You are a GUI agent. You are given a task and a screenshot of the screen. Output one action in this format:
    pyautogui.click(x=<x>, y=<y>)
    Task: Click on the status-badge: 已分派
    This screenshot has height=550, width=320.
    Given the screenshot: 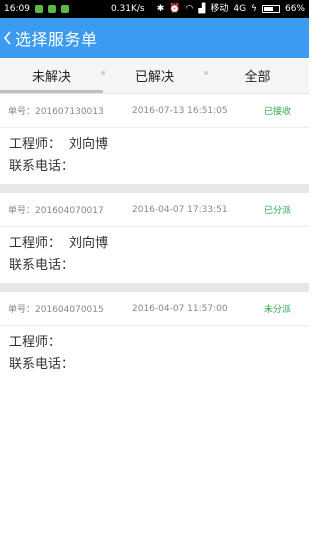 What is the action you would take?
    pyautogui.click(x=277, y=211)
    